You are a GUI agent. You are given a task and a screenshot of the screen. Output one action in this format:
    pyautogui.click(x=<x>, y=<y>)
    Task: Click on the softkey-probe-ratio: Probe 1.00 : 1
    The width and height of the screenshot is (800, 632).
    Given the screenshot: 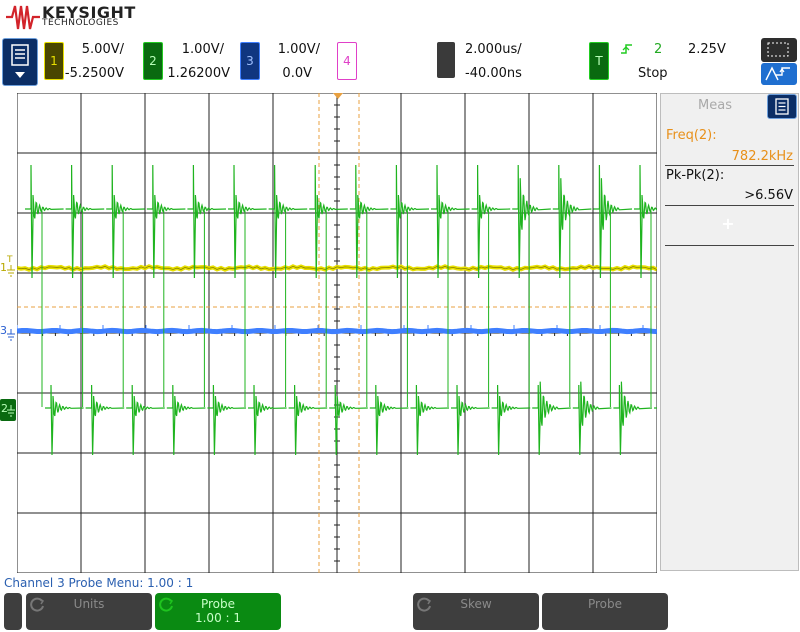 What is the action you would take?
    pyautogui.click(x=218, y=611)
    